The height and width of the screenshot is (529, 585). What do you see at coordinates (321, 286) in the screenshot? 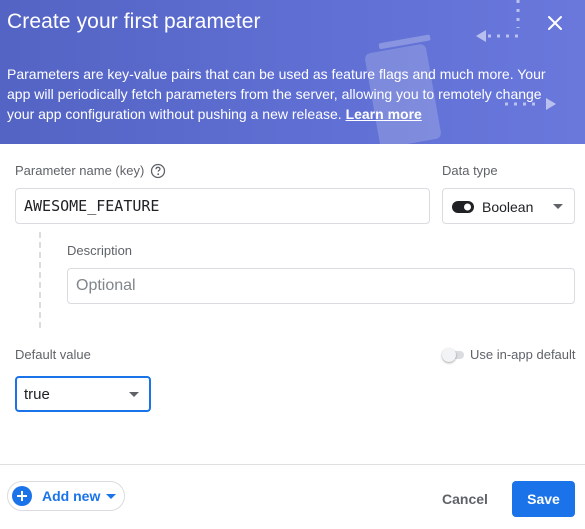
I see `description-input: Optional` at bounding box center [321, 286].